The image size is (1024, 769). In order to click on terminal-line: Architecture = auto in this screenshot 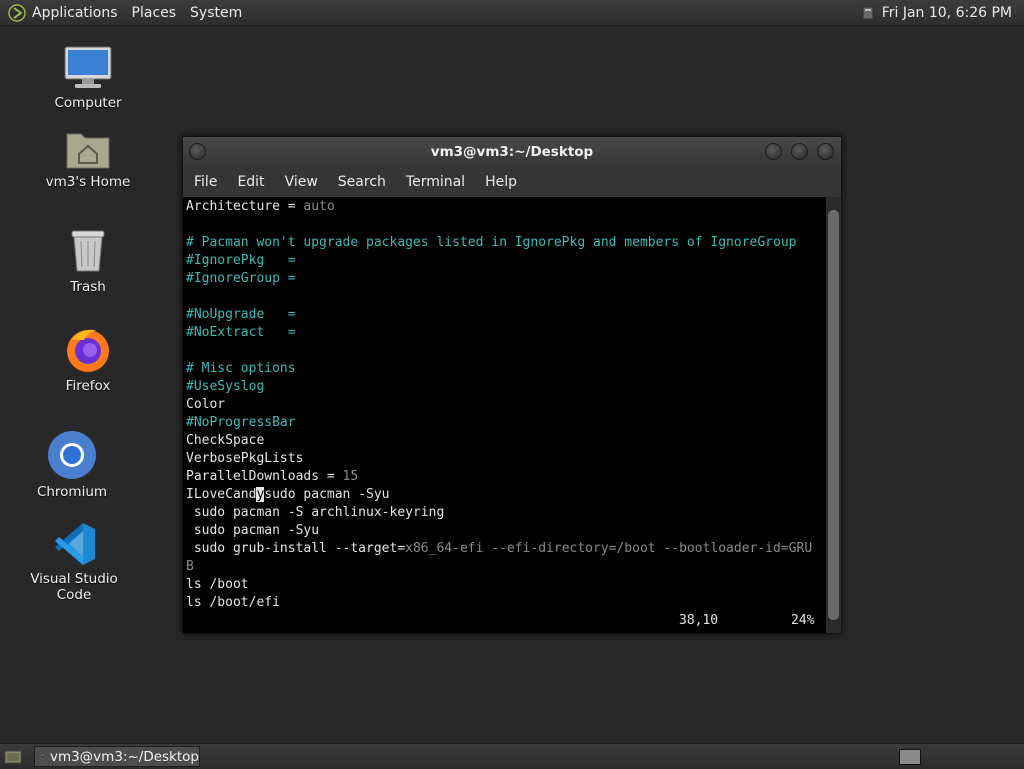, I will do `click(506, 207)`.